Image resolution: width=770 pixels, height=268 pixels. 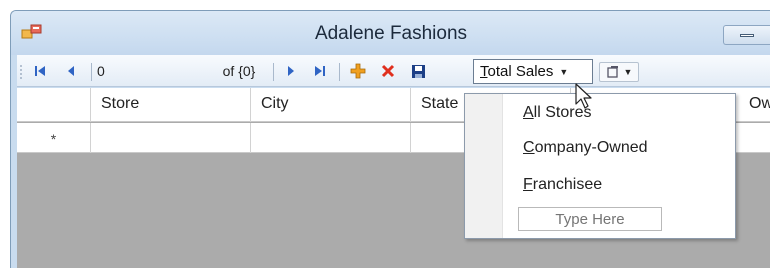 I want to click on menu-image-margin, so click(x=484, y=166).